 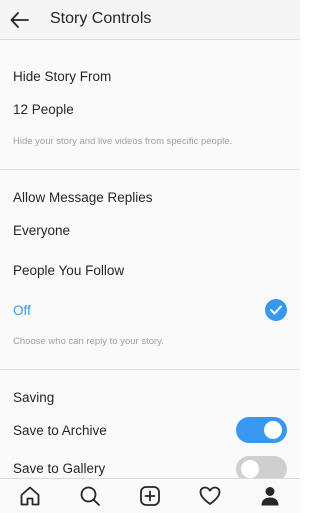 What do you see at coordinates (41, 230) in the screenshot?
I see `reply-option-everyone: Everyone` at bounding box center [41, 230].